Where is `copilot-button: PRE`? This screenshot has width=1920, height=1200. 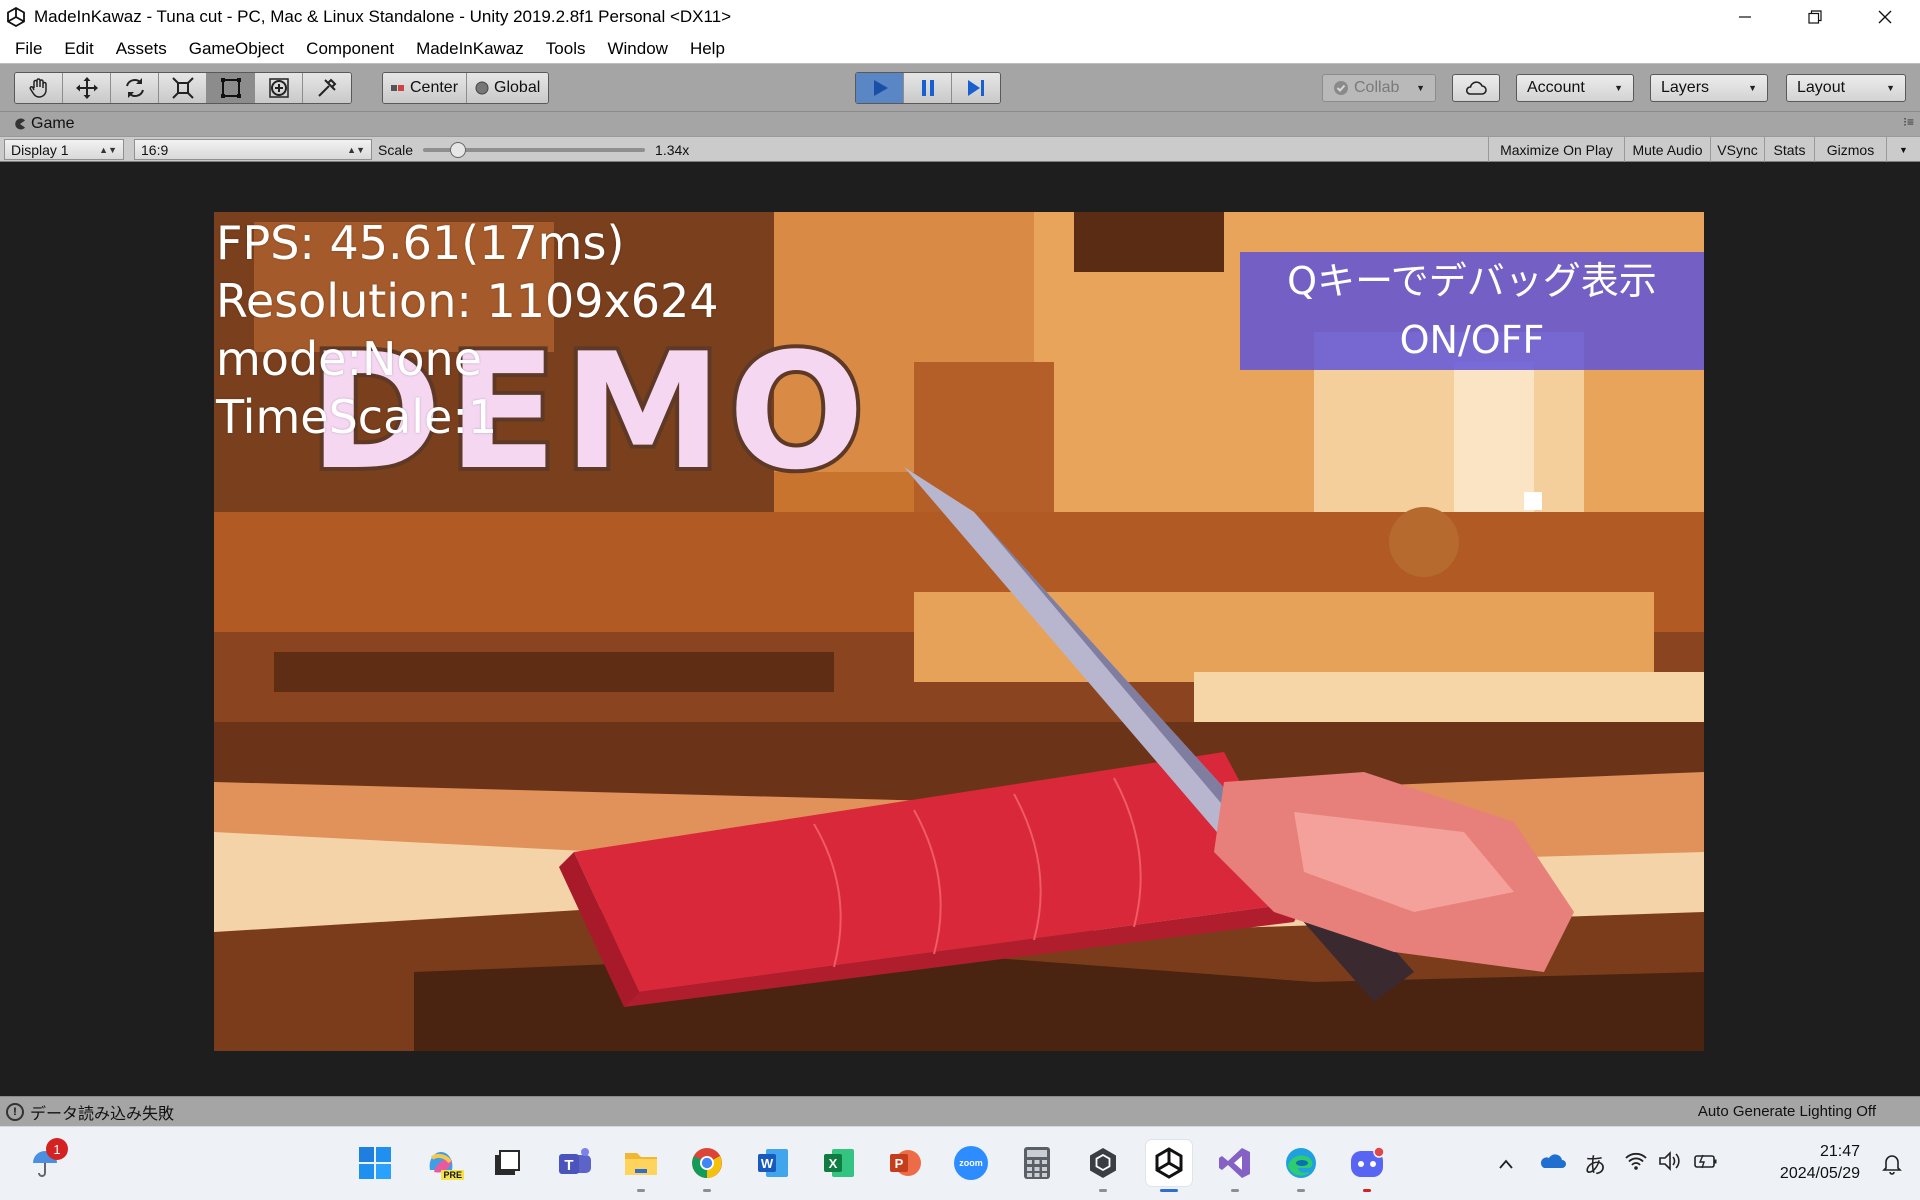
copilot-button: PRE is located at coordinates (441, 1163).